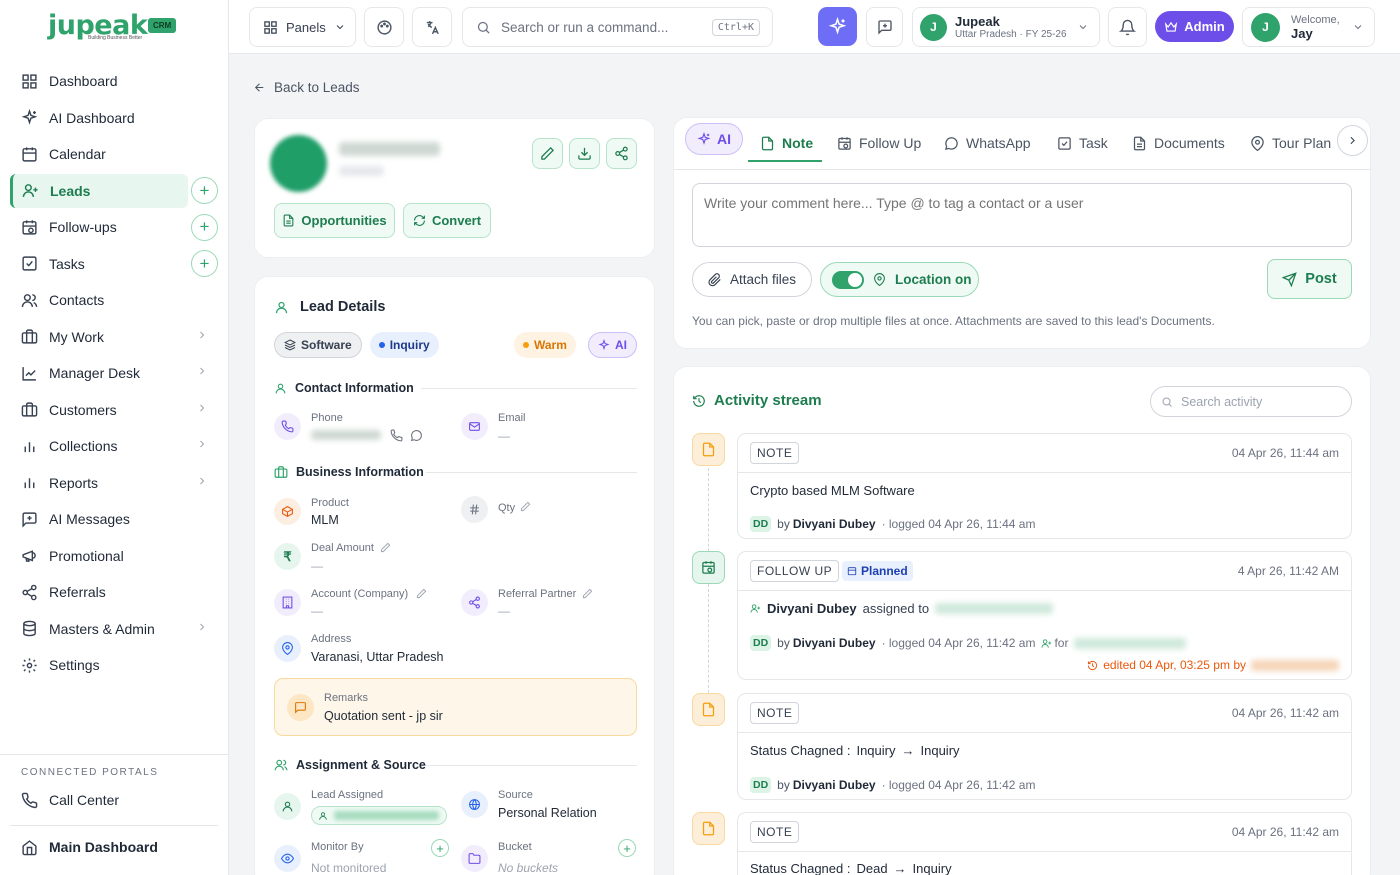  What do you see at coordinates (1022, 215) in the screenshot?
I see `comment-input` at bounding box center [1022, 215].